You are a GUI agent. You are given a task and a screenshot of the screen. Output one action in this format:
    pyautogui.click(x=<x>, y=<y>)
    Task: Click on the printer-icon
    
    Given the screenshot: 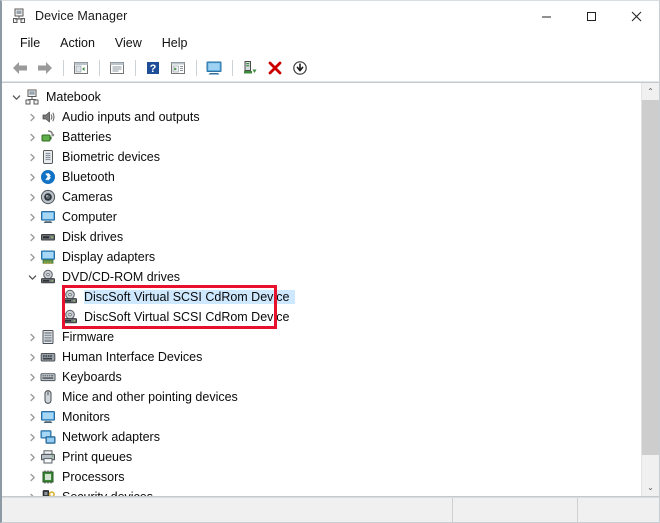 What is the action you would take?
    pyautogui.click(x=48, y=457)
    